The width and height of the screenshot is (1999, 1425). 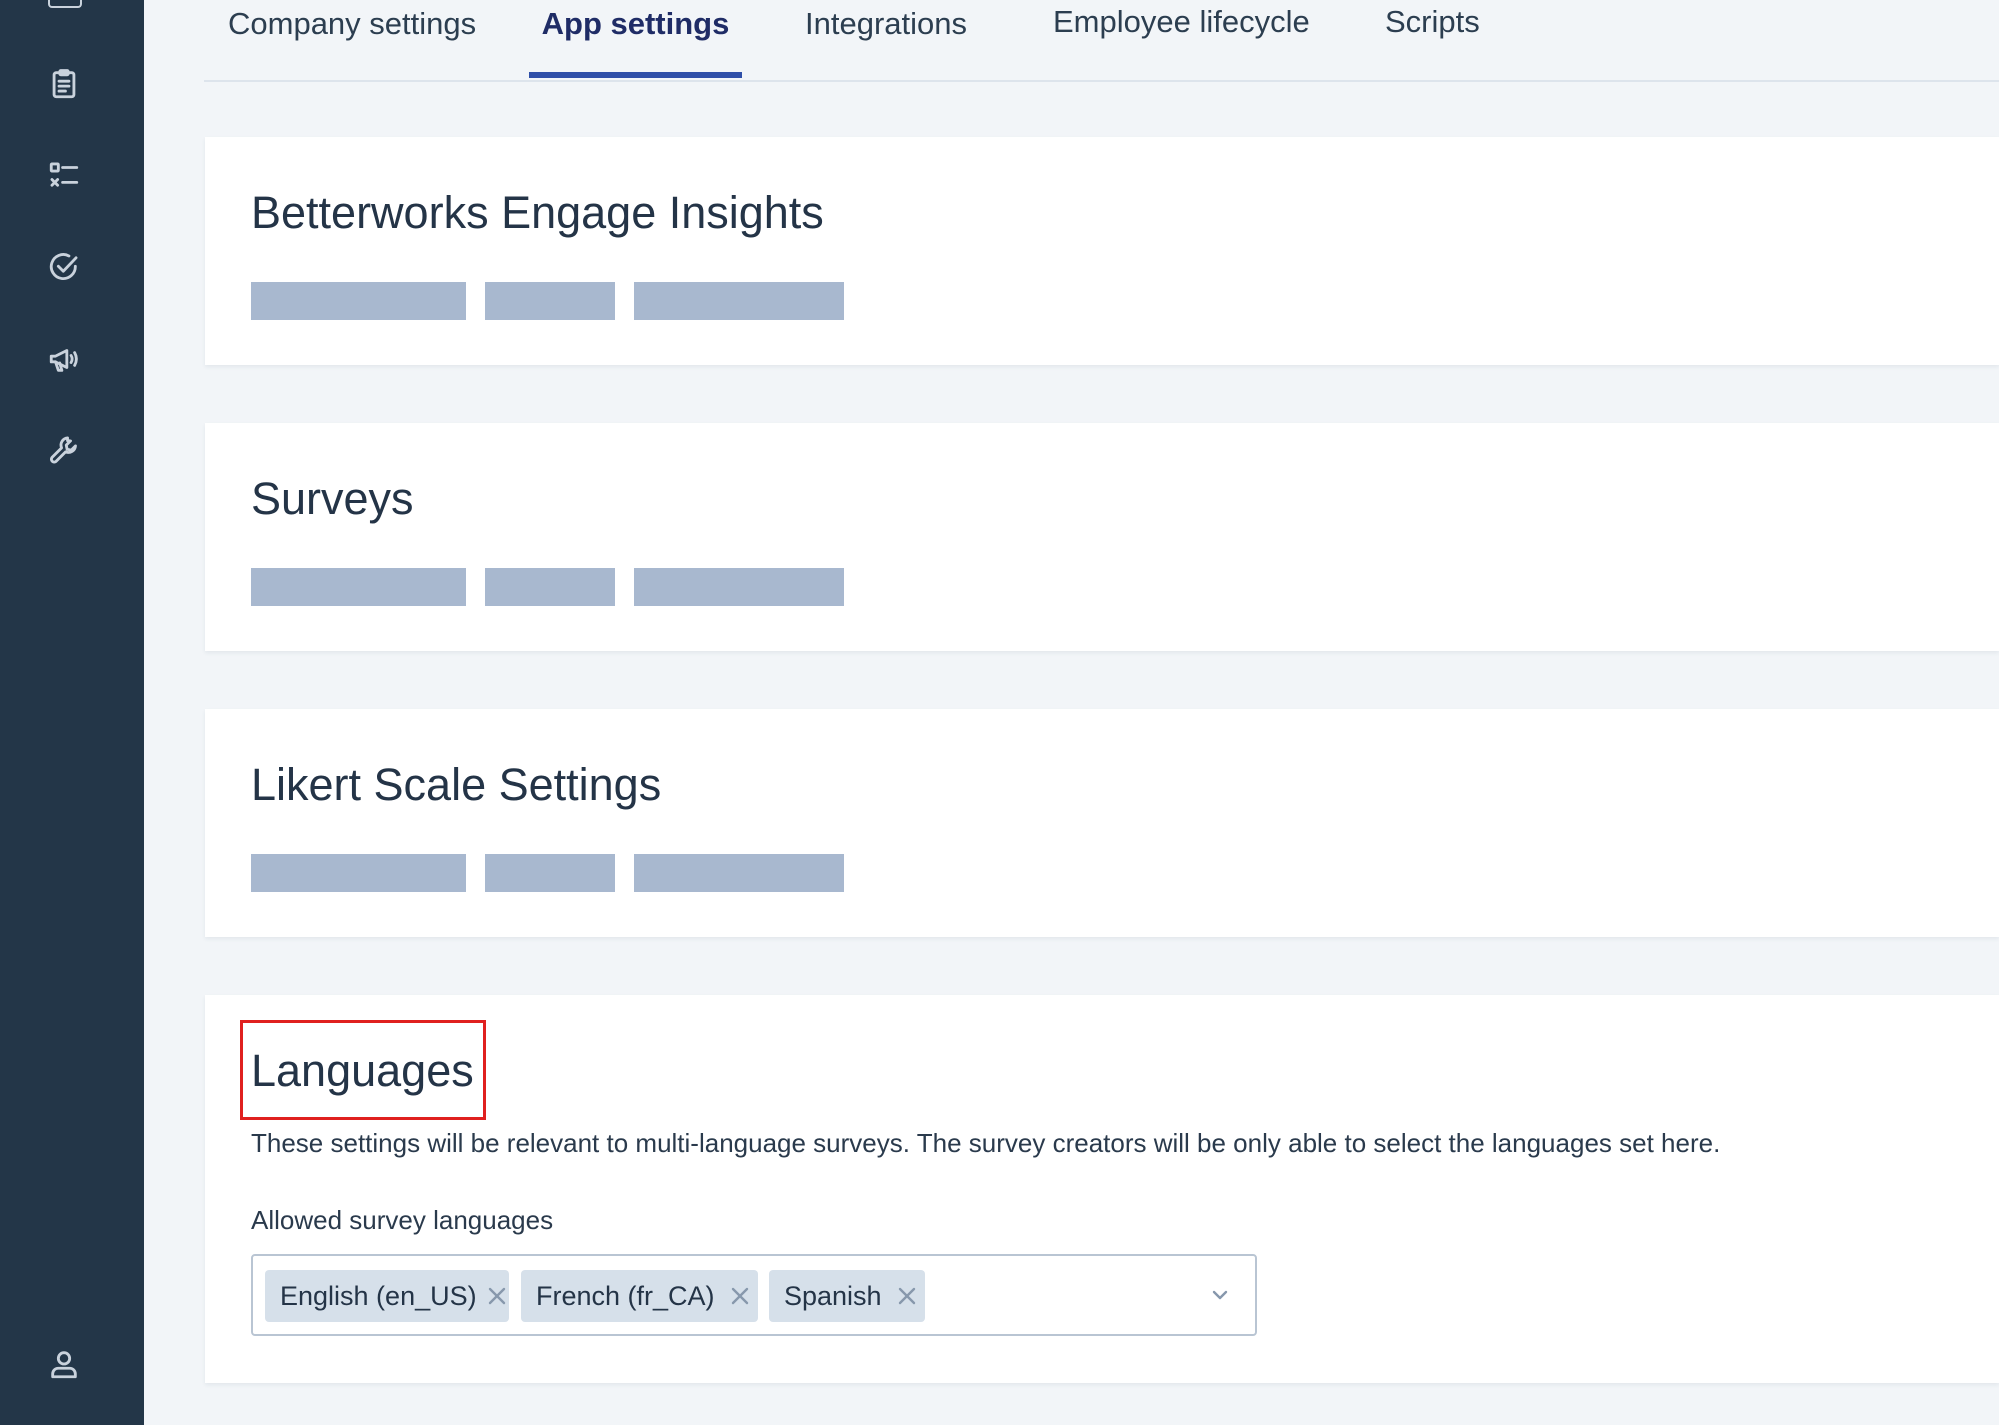 What do you see at coordinates (537, 212) in the screenshot?
I see `section-title-engage-insights: Betterworks Engage Insights` at bounding box center [537, 212].